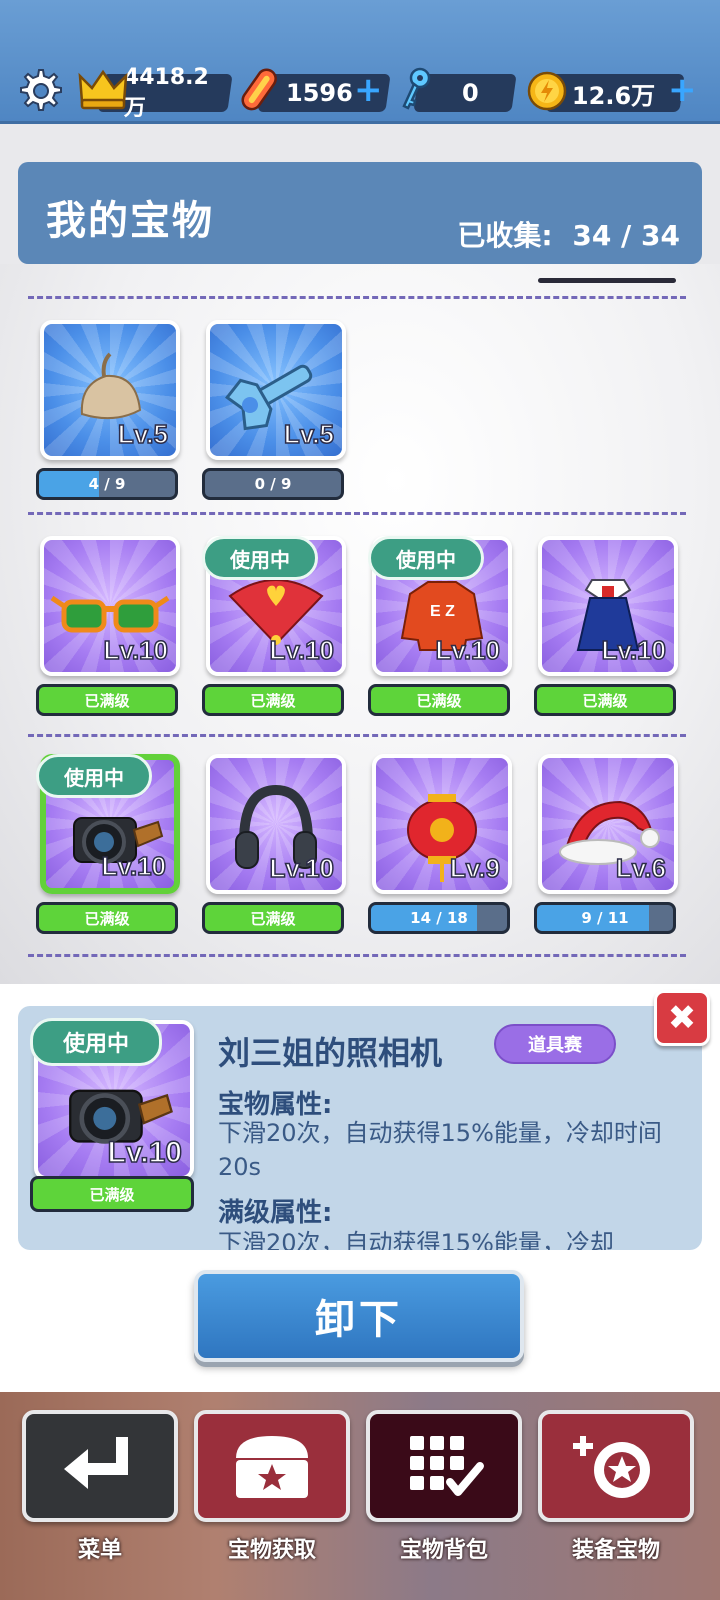  Describe the element at coordinates (547, 93) in the screenshot. I see `coin-icon` at that location.